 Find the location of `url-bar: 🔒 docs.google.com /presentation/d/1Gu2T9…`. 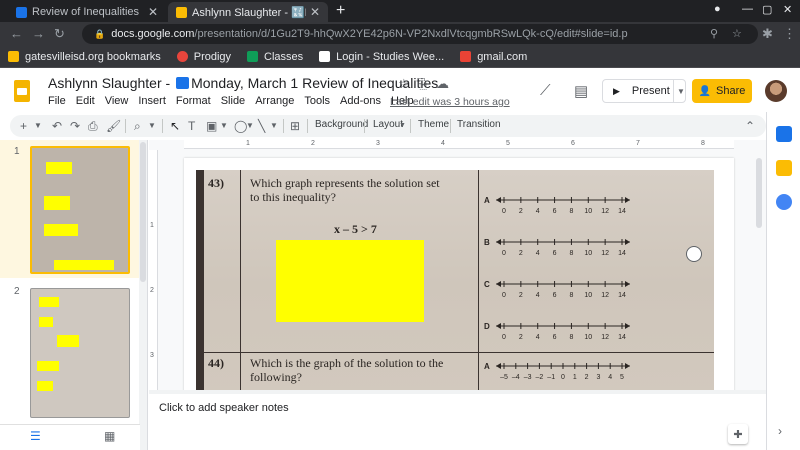

url-bar: 🔒 docs.google.com /presentation/d/1Gu2T9… is located at coordinates (420, 34).